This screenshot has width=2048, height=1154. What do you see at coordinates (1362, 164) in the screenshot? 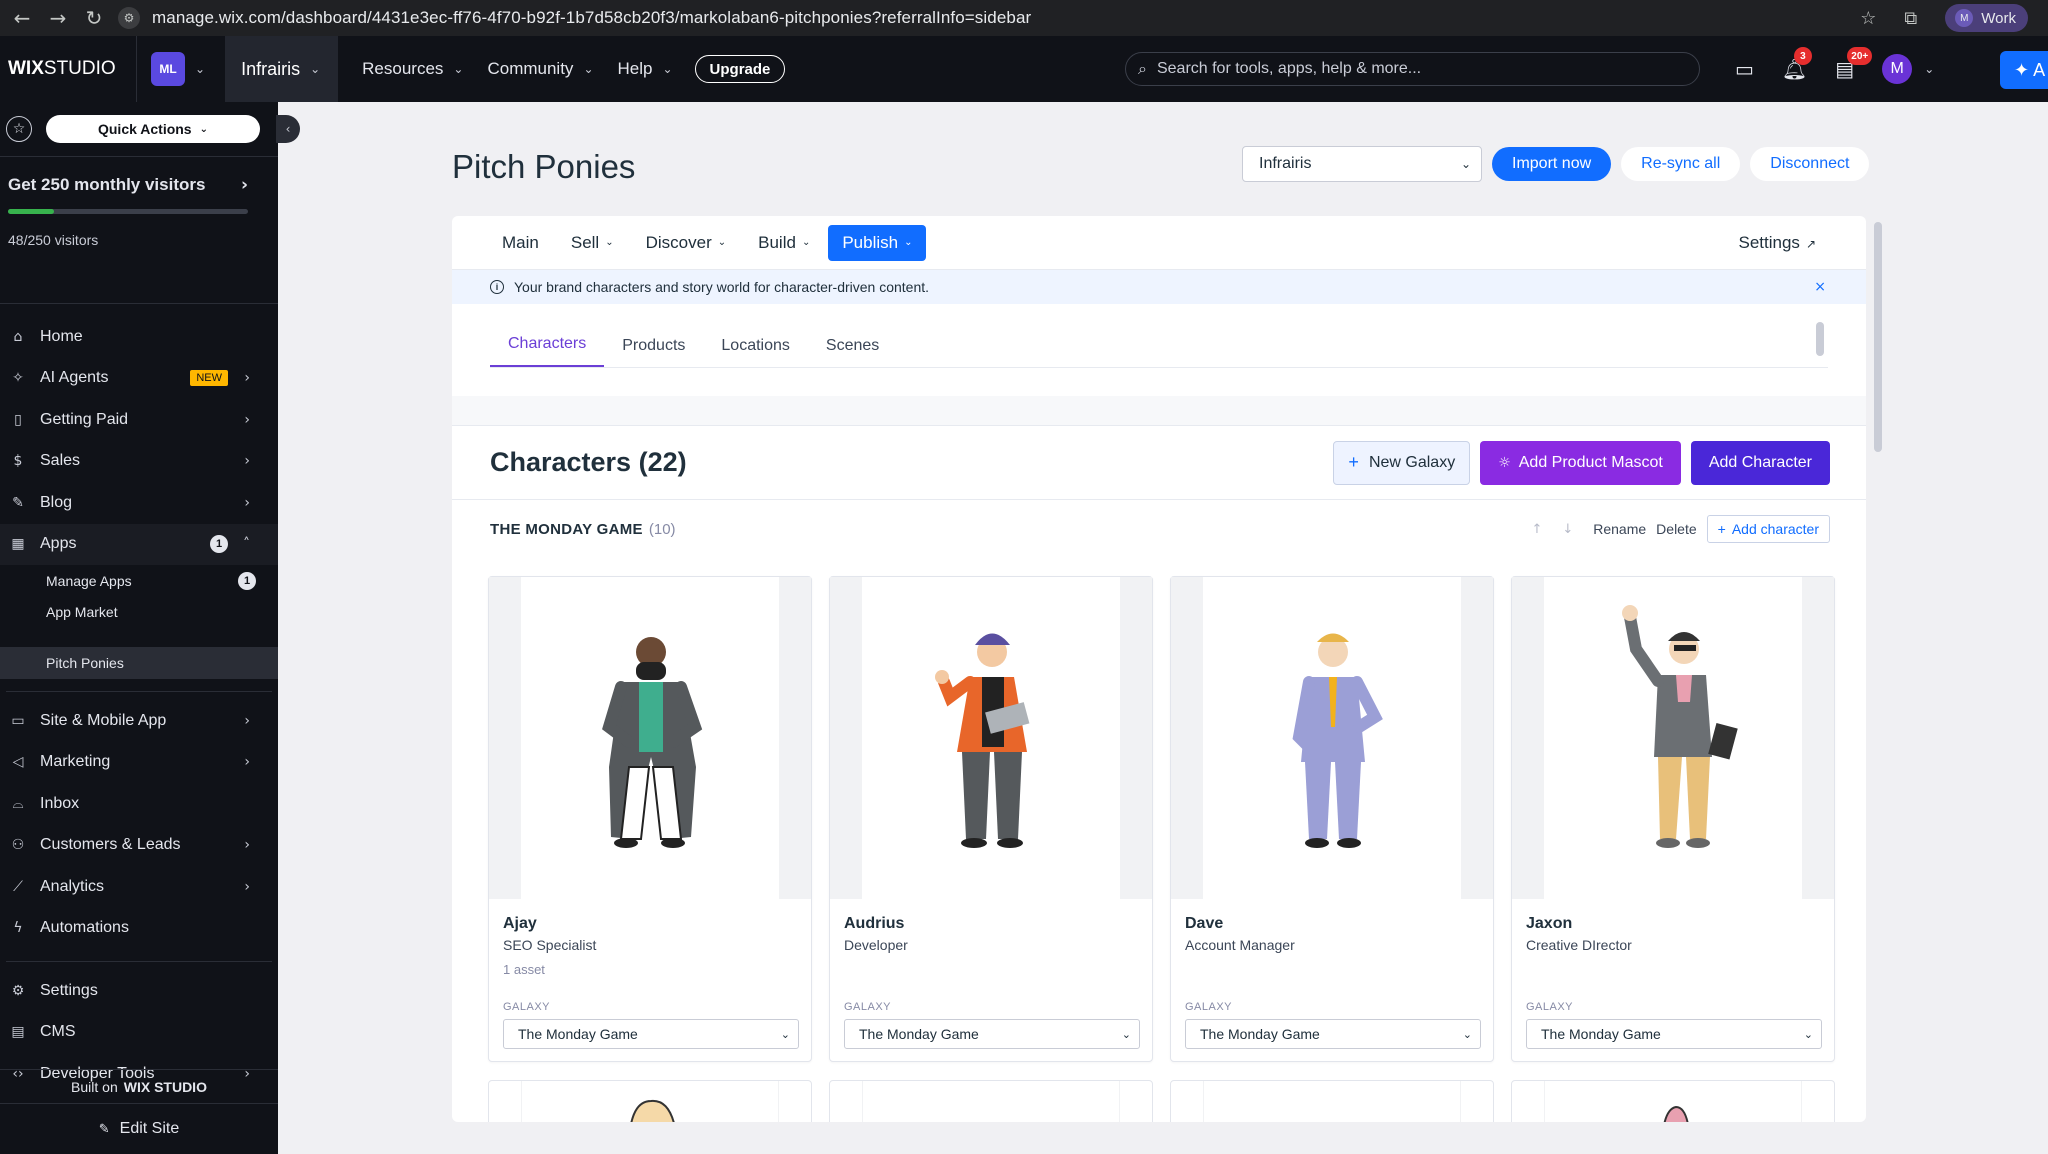
I see `site-select: Infrairis ⌄` at bounding box center [1362, 164].